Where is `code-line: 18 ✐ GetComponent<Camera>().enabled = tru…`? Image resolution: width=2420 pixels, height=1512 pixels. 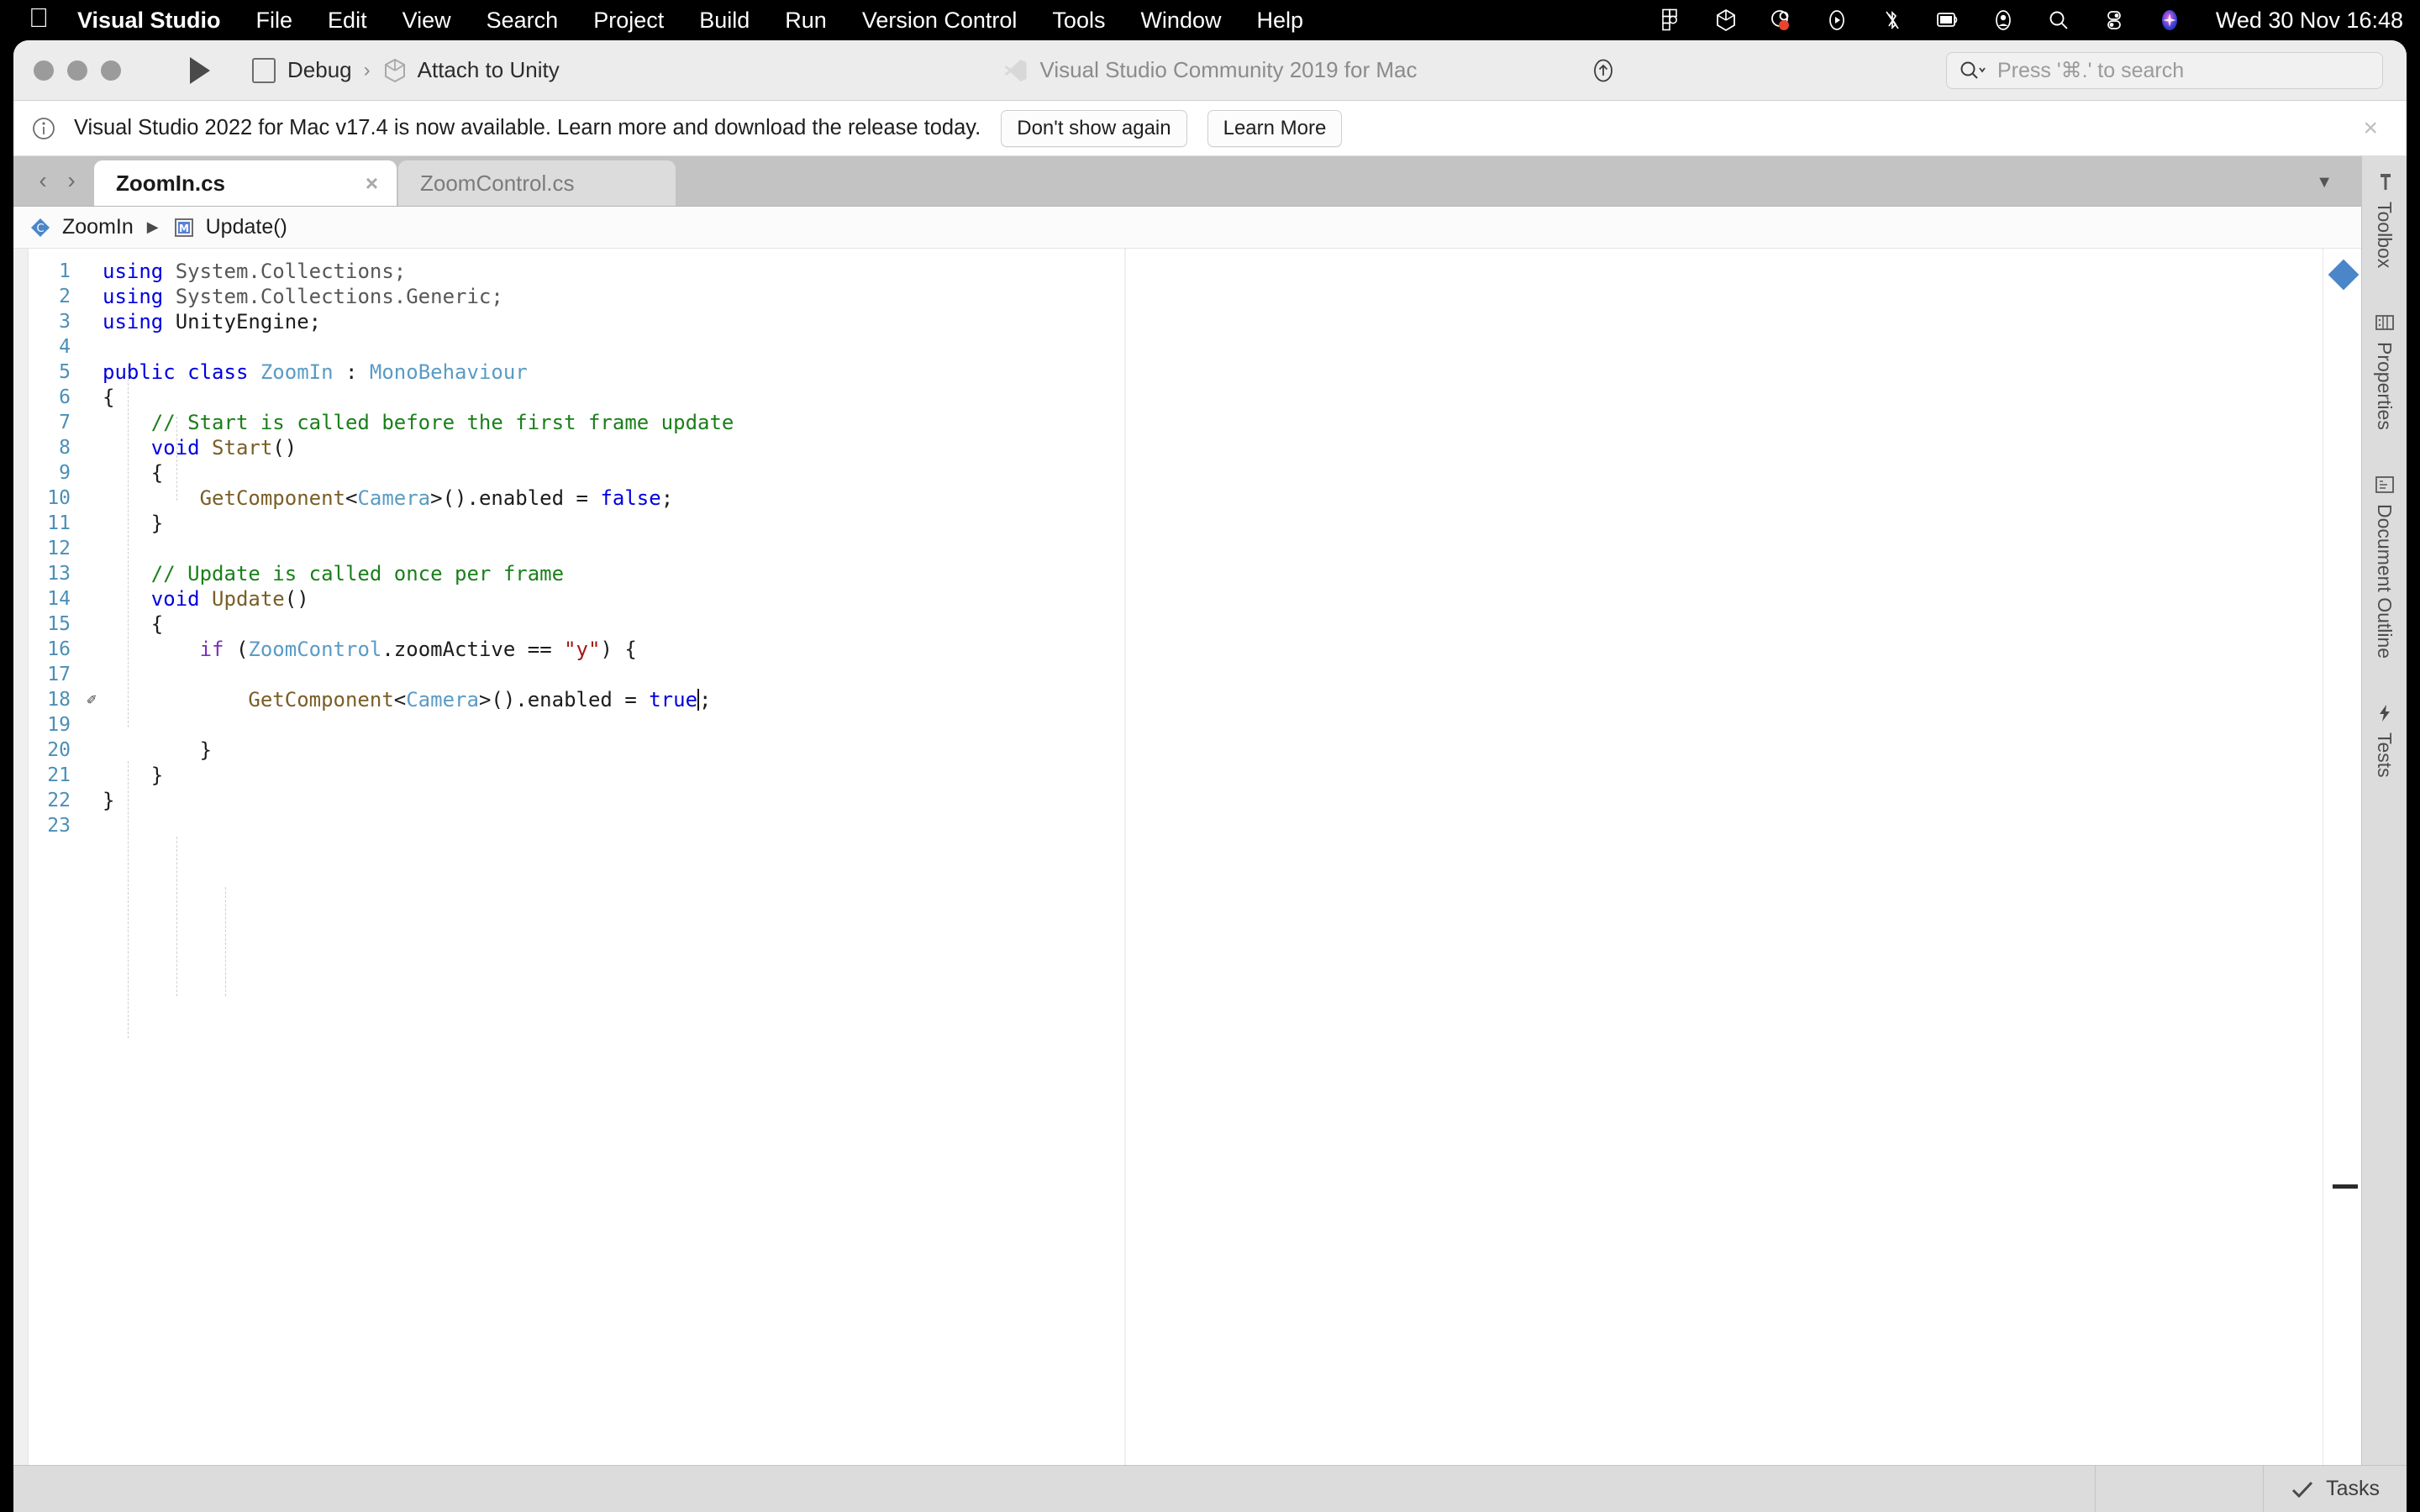
code-line: 18 ✐ GetComponent<Camera>().enabled = tru… is located at coordinates (1187, 699).